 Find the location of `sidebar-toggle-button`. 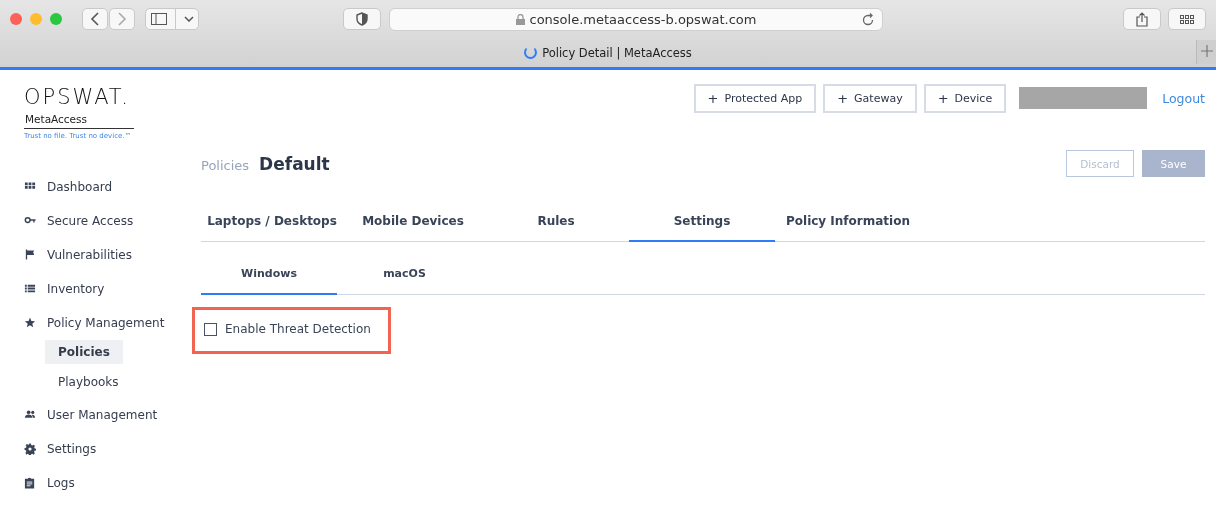

sidebar-toggle-button is located at coordinates (172, 19).